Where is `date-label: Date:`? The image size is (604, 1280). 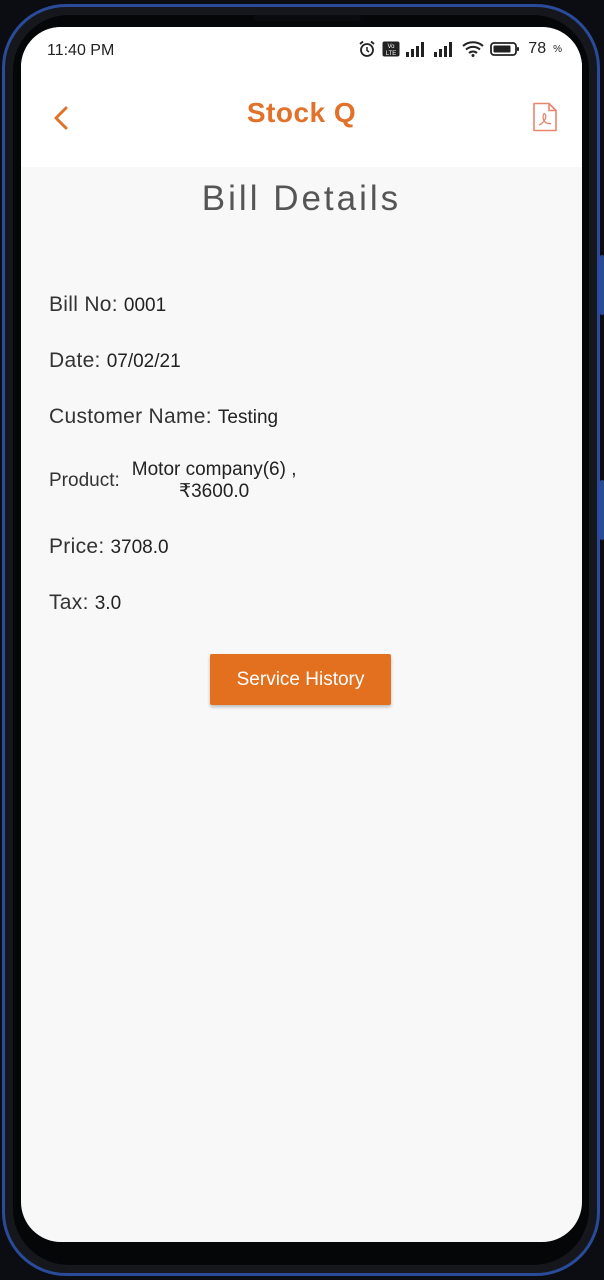
date-label: Date: is located at coordinates (75, 360).